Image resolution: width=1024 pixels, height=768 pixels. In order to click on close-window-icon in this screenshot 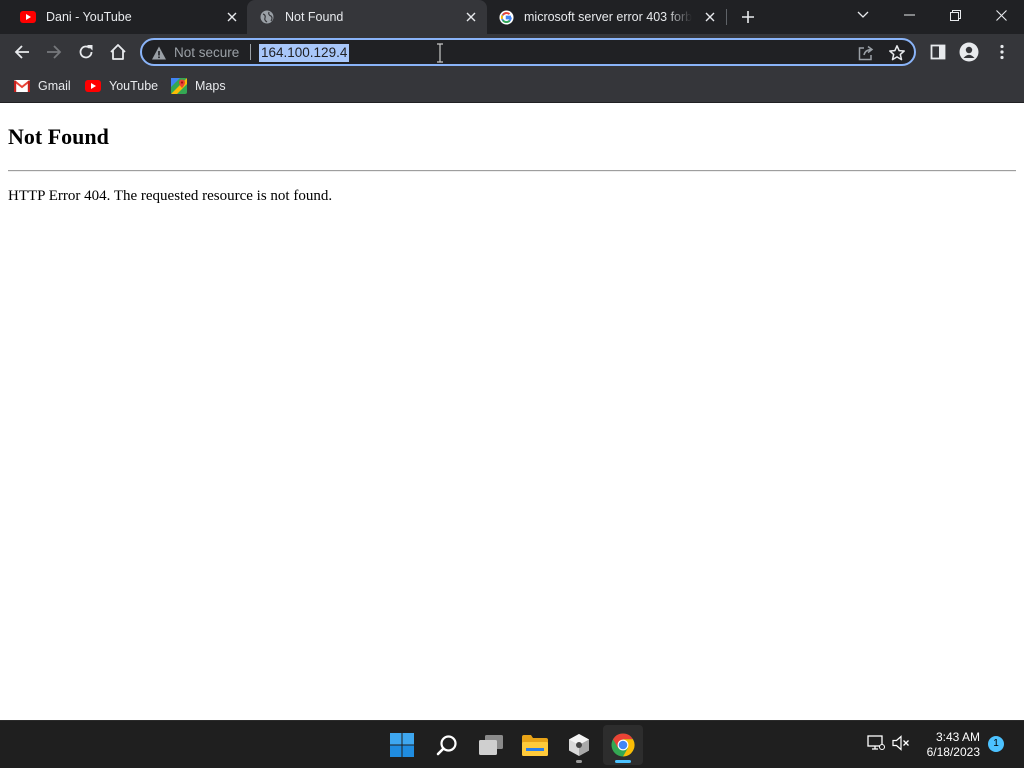, I will do `click(1001, 15)`.